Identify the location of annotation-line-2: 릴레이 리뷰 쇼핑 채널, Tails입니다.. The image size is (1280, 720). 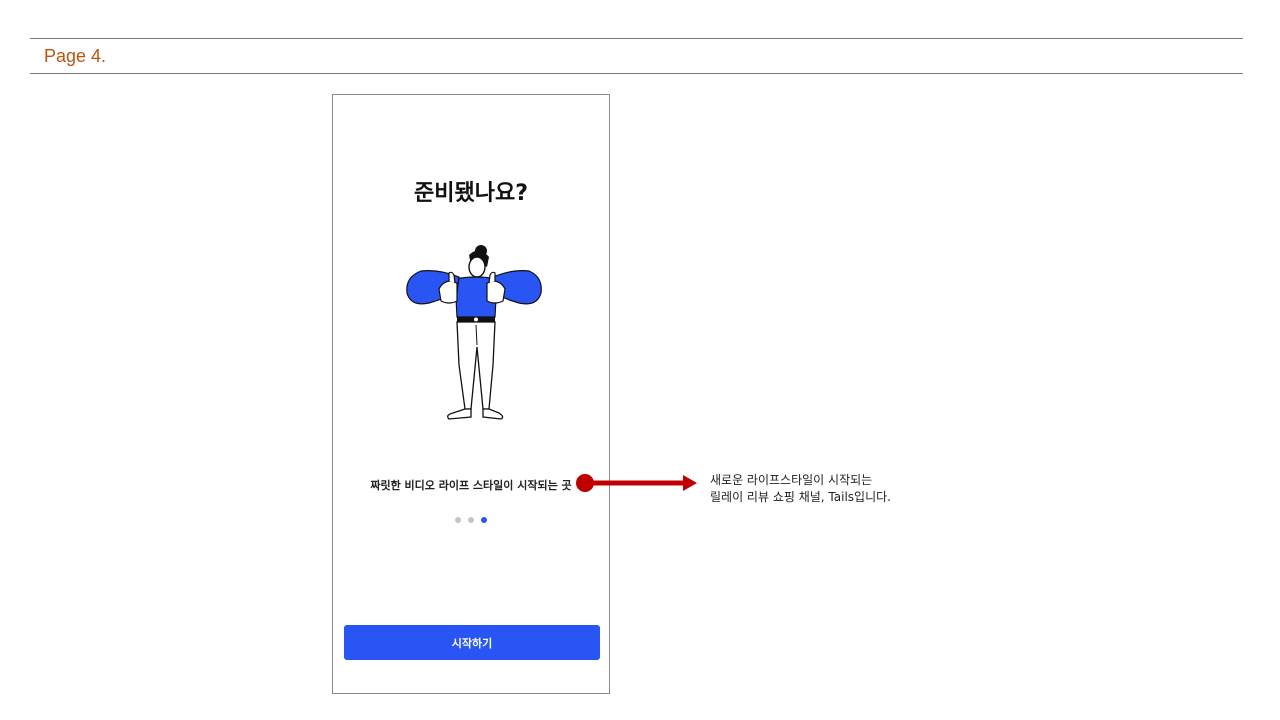
(800, 497).